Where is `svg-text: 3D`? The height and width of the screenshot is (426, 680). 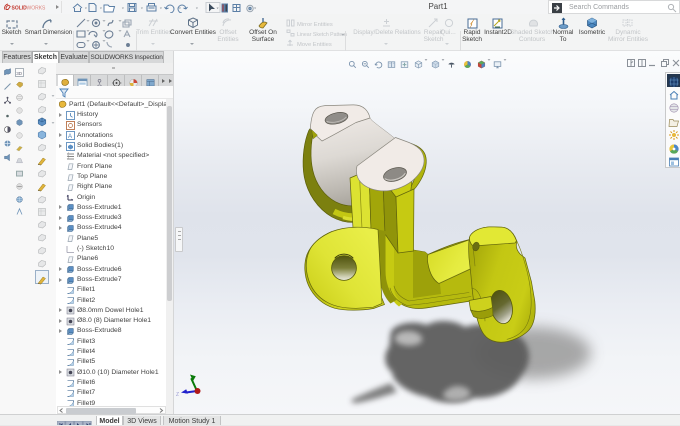 svg-text: 3D is located at coordinates (19, 72).